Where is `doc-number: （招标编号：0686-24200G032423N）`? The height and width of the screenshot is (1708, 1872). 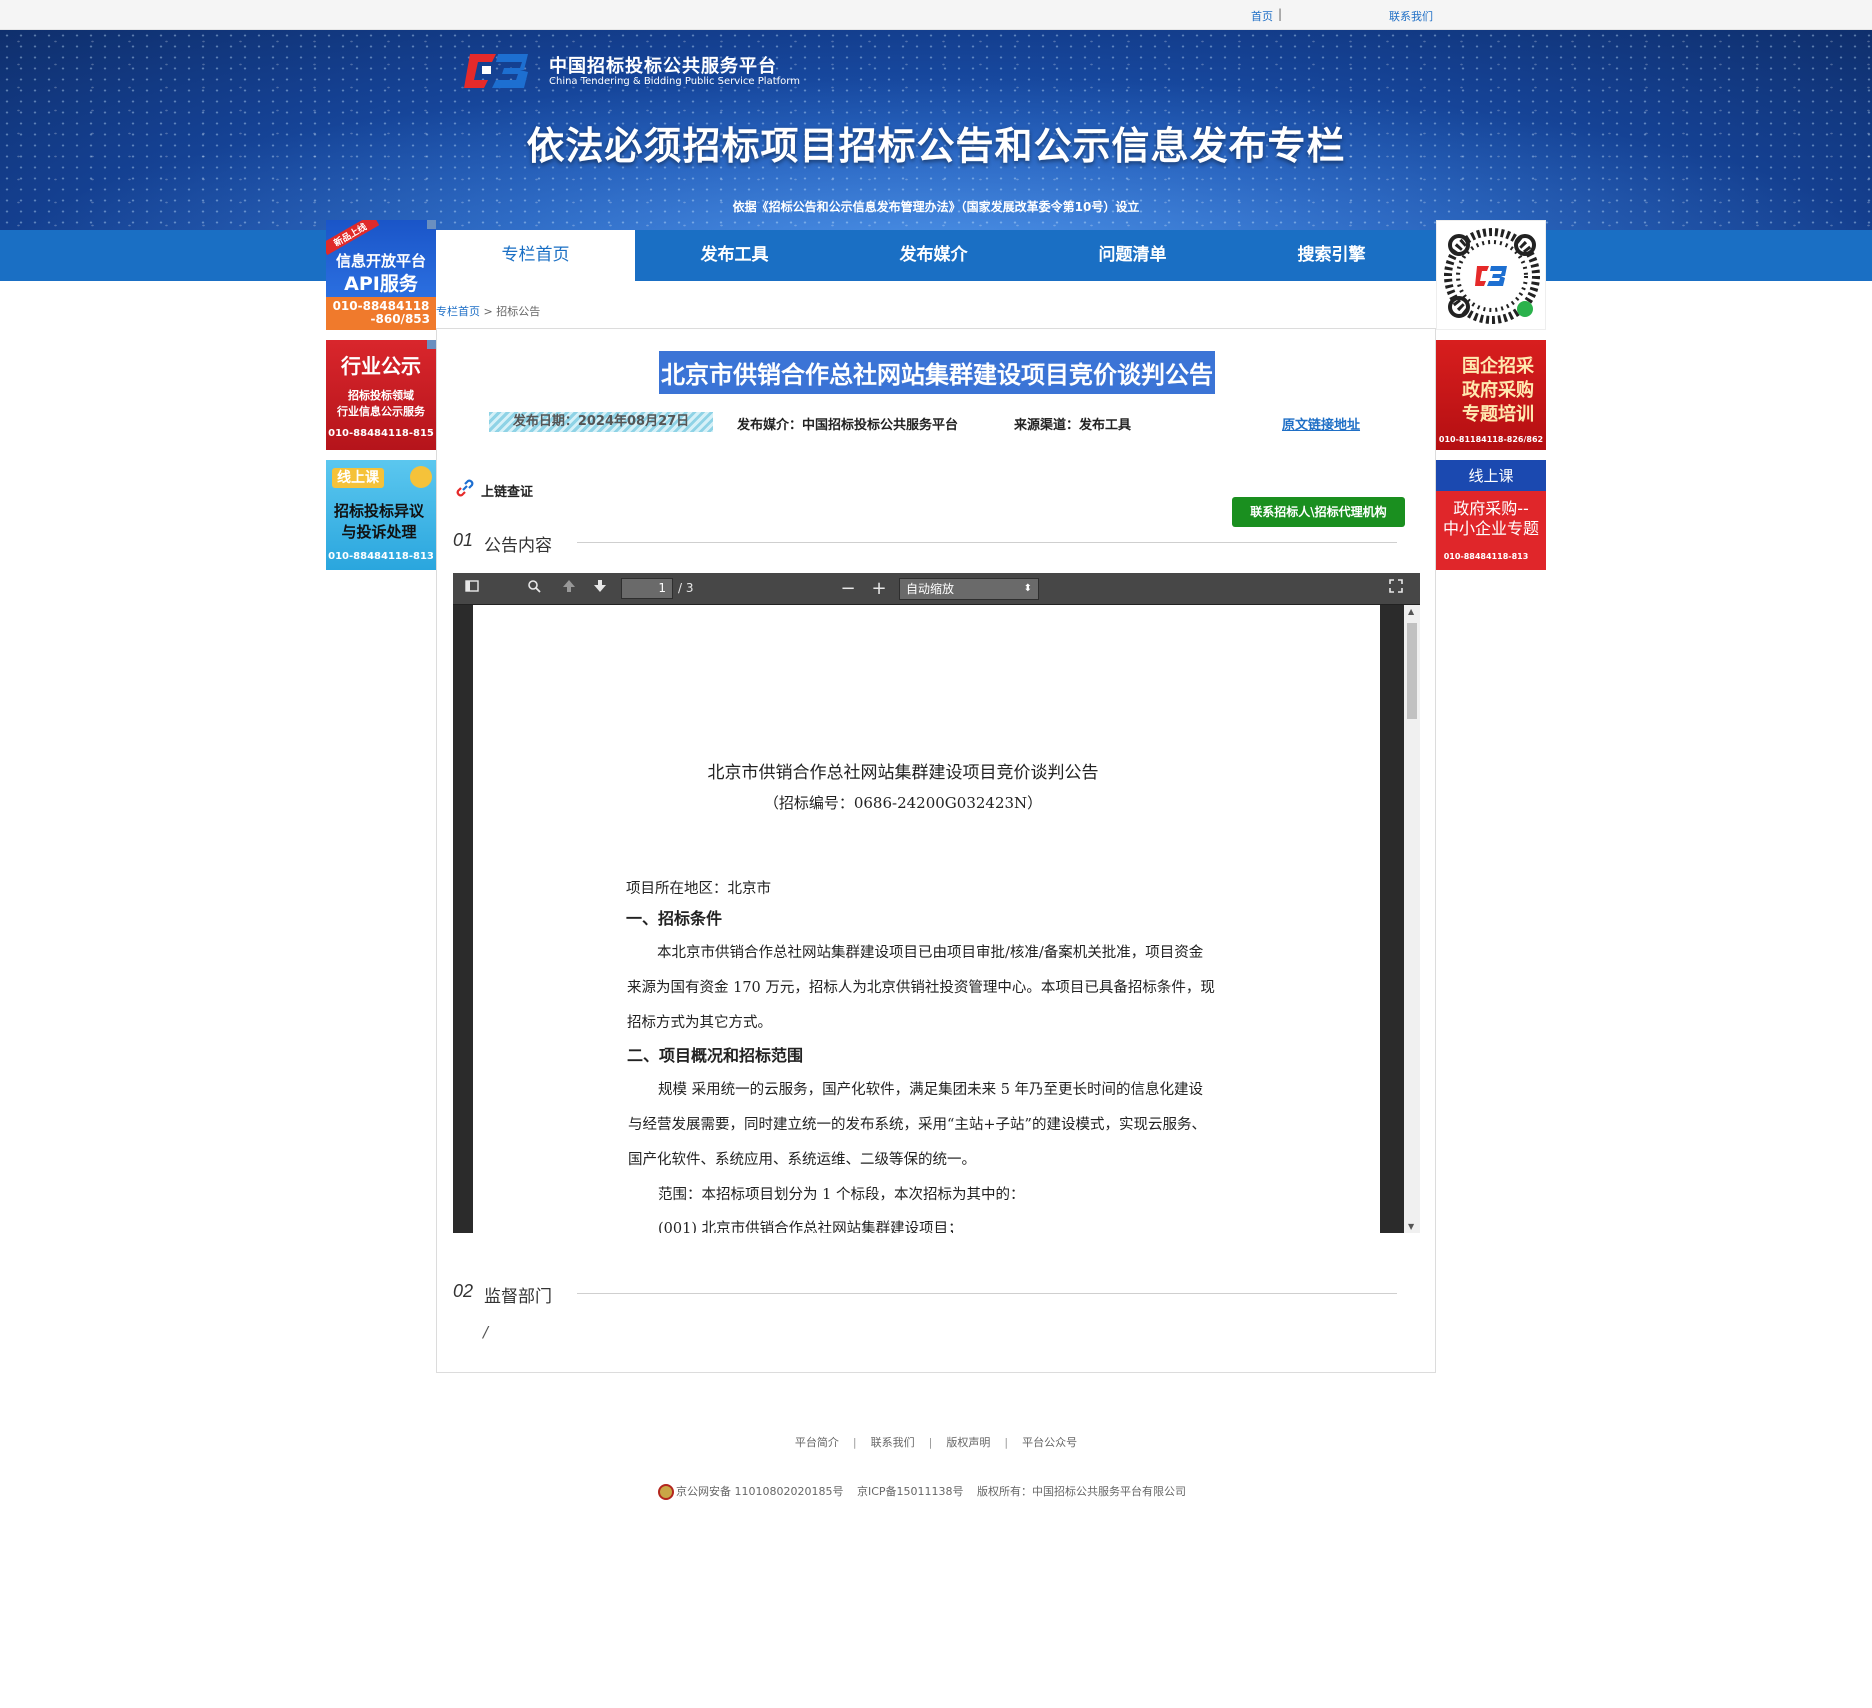
doc-number: （招标编号：0686-24200G032423N） is located at coordinates (903, 803).